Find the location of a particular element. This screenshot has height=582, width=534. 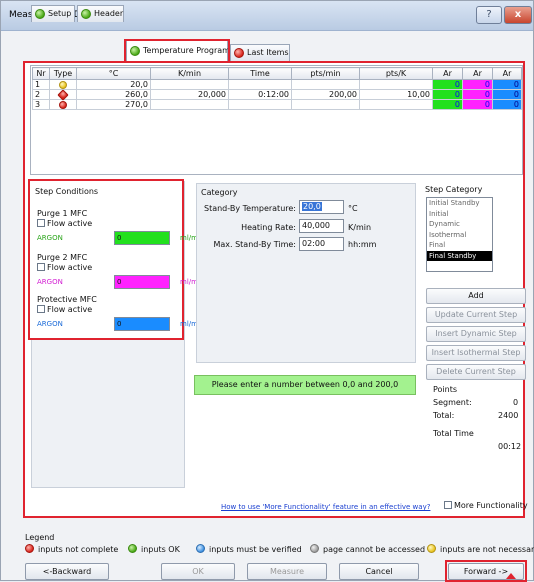

list-item: Initial is located at coordinates (459, 214).